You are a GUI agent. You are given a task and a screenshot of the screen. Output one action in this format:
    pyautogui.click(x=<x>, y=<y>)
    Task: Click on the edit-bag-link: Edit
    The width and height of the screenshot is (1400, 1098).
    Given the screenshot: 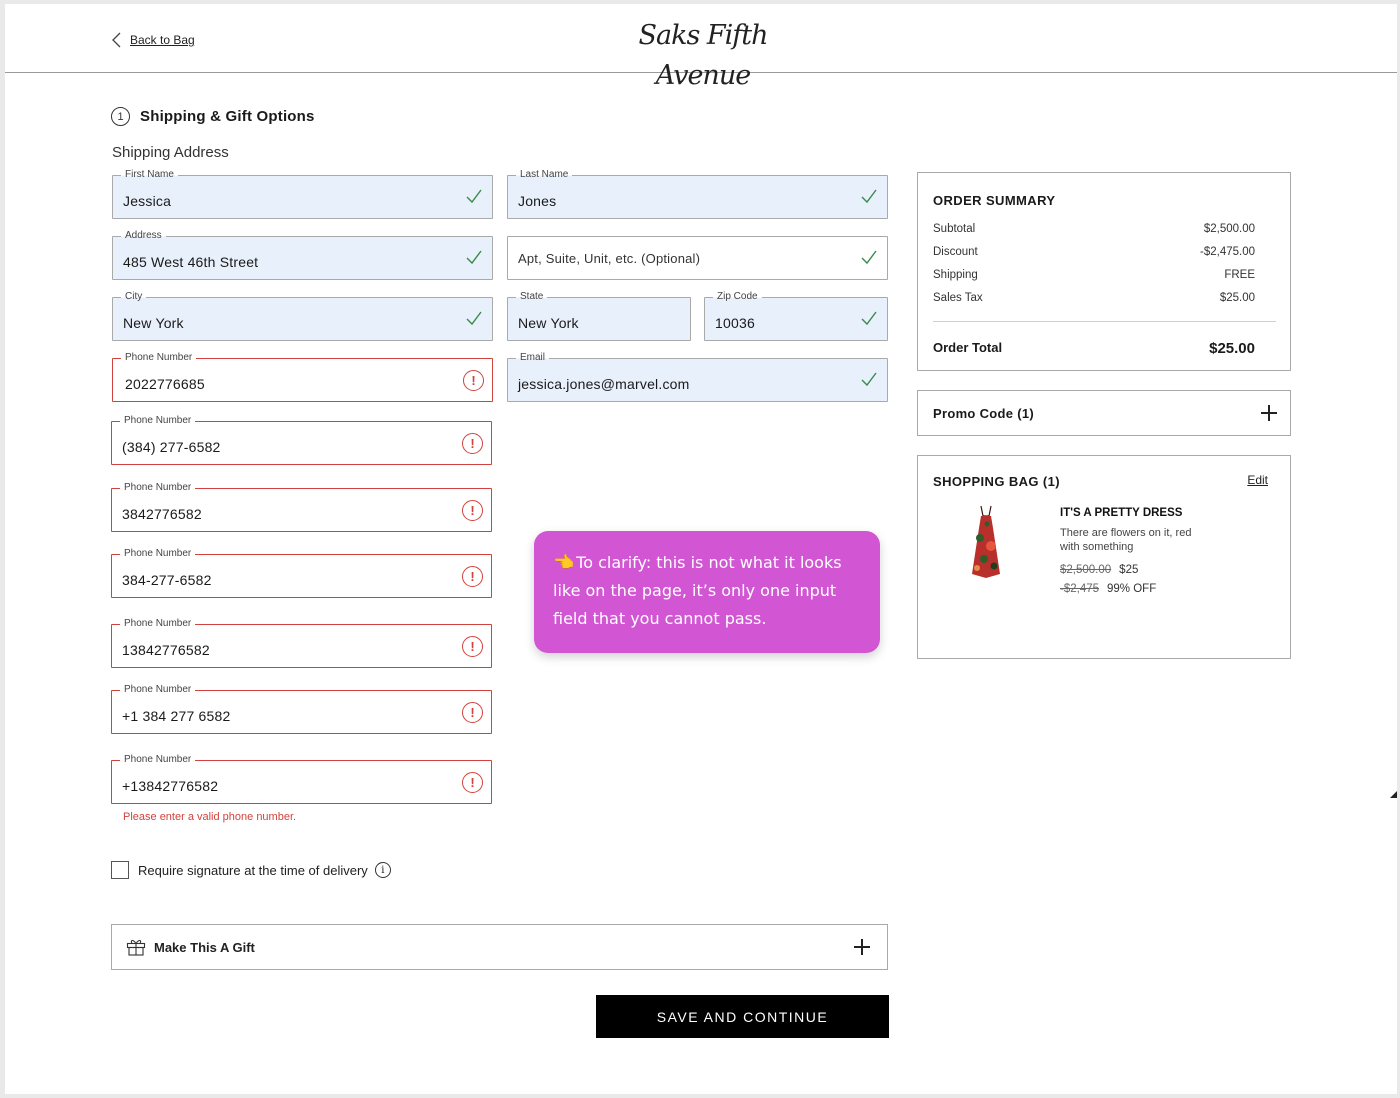 What is the action you would take?
    pyautogui.click(x=1257, y=480)
    